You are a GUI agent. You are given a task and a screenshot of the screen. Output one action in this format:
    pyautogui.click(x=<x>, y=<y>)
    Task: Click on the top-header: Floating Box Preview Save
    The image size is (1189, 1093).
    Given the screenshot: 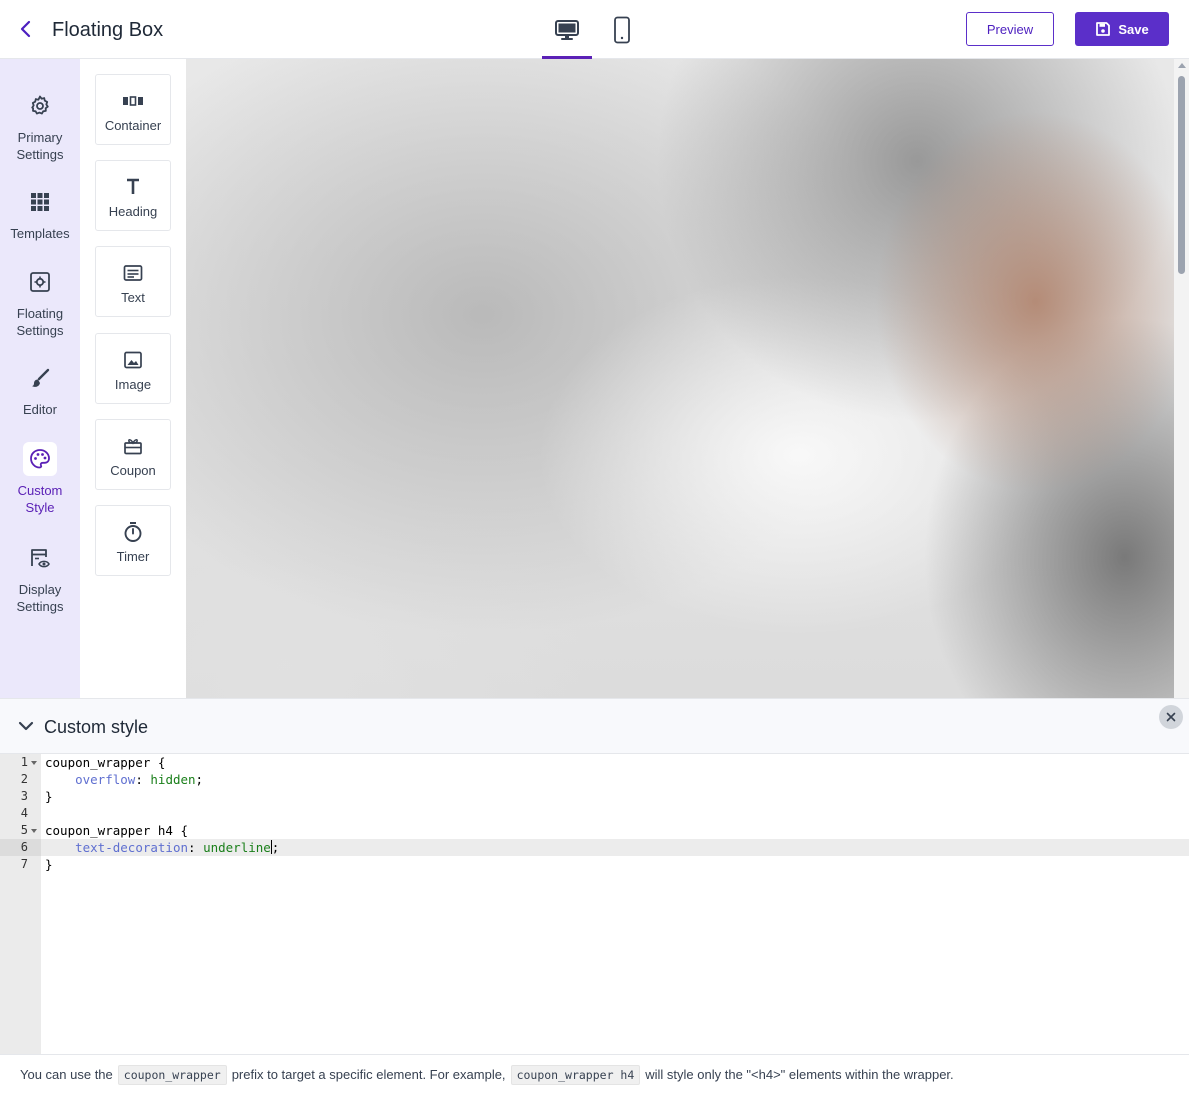 What is the action you would take?
    pyautogui.click(x=594, y=29)
    